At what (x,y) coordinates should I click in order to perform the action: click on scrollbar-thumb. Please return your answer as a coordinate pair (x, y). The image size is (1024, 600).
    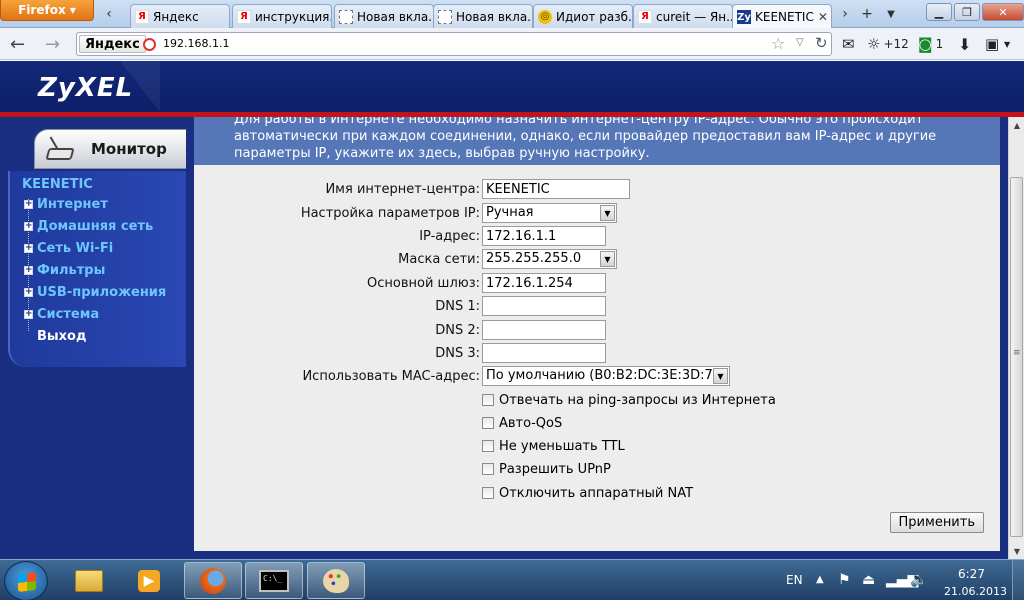
    Looking at the image, I should click on (1016, 357).